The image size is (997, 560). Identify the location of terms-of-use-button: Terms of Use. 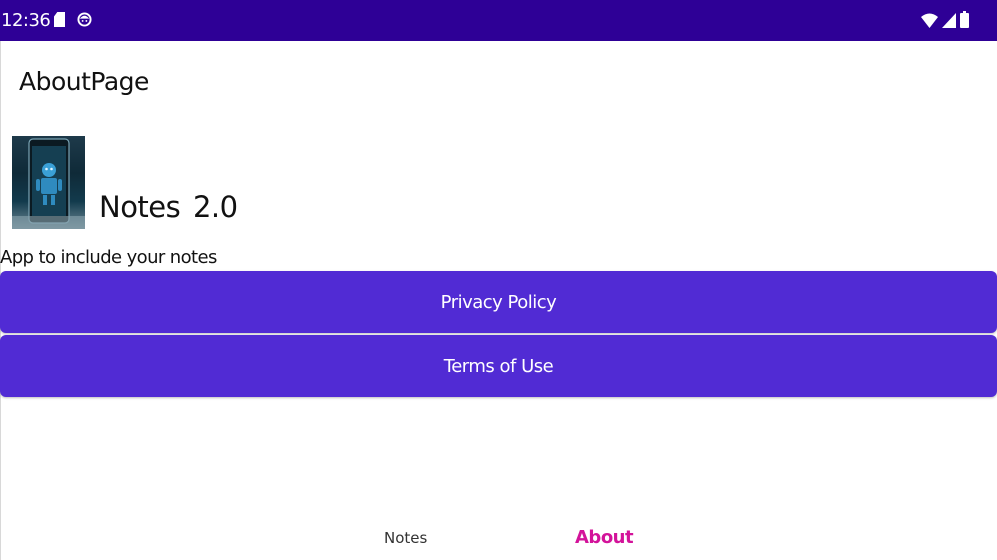
(498, 366).